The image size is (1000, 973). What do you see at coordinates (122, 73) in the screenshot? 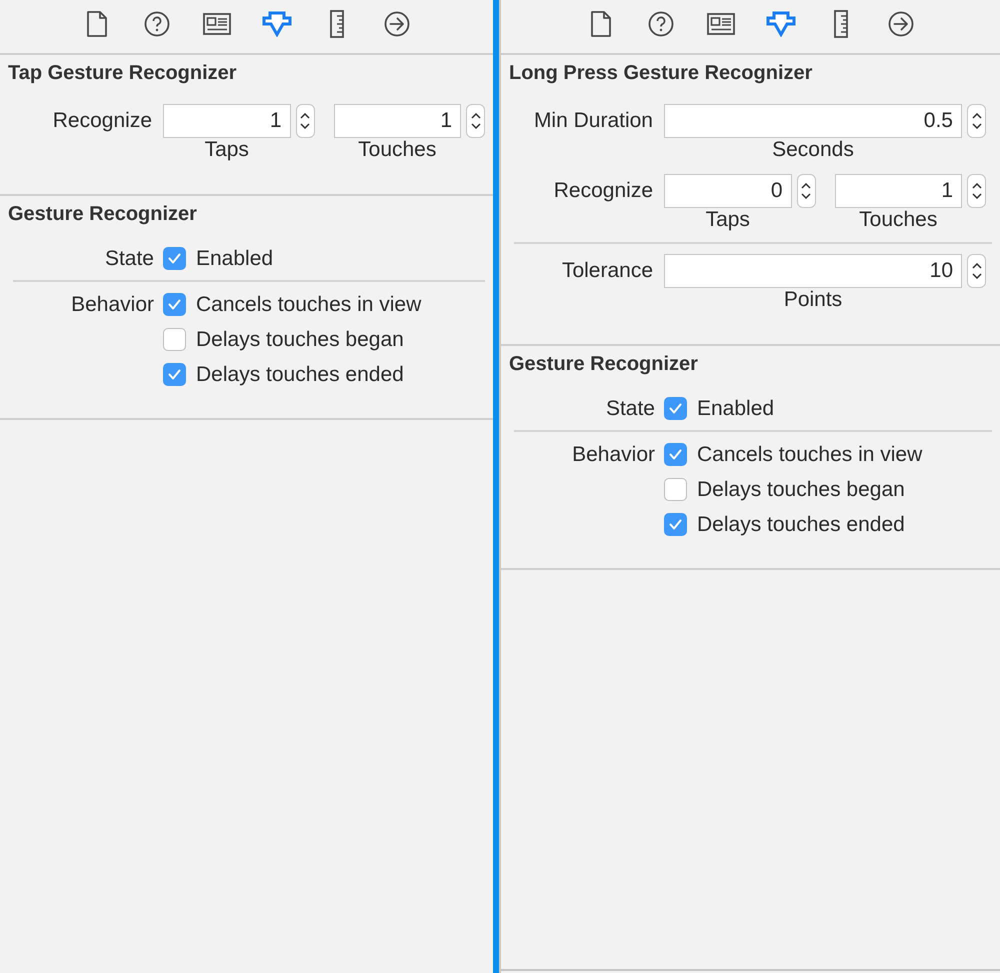
I see `section-title: Tap Gesture Recognizer` at bounding box center [122, 73].